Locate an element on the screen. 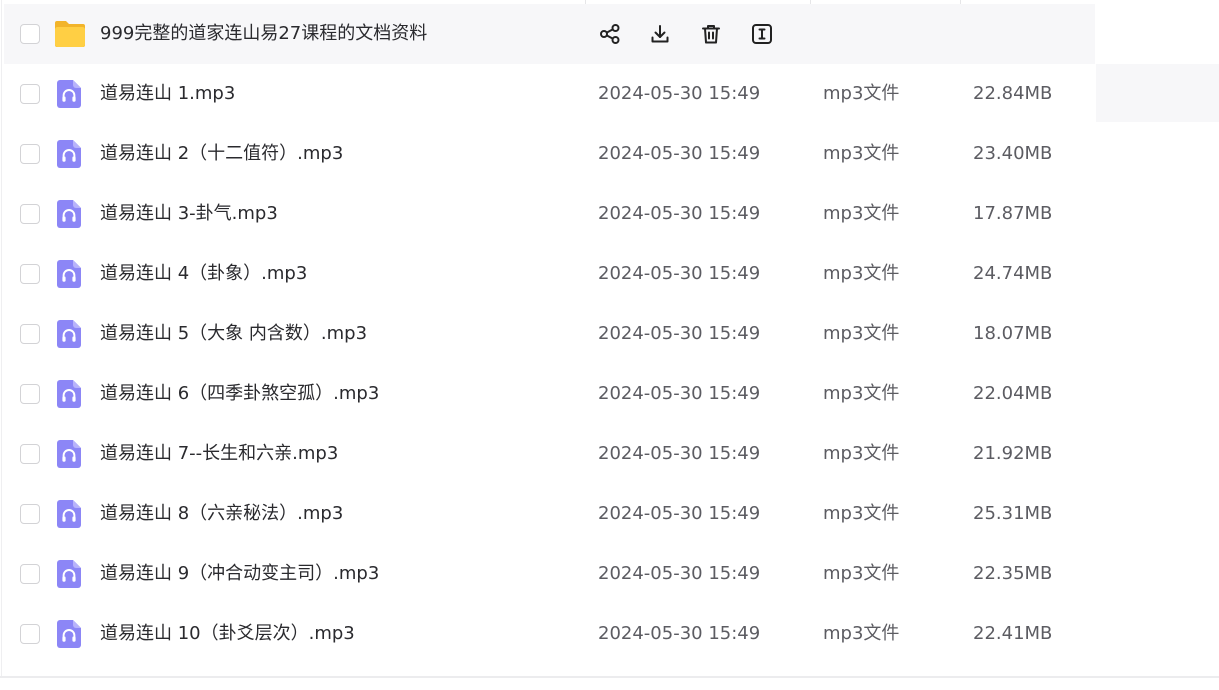 This screenshot has height=690, width=1219. file-name: 道易连山 1.mp3 is located at coordinates (167, 94).